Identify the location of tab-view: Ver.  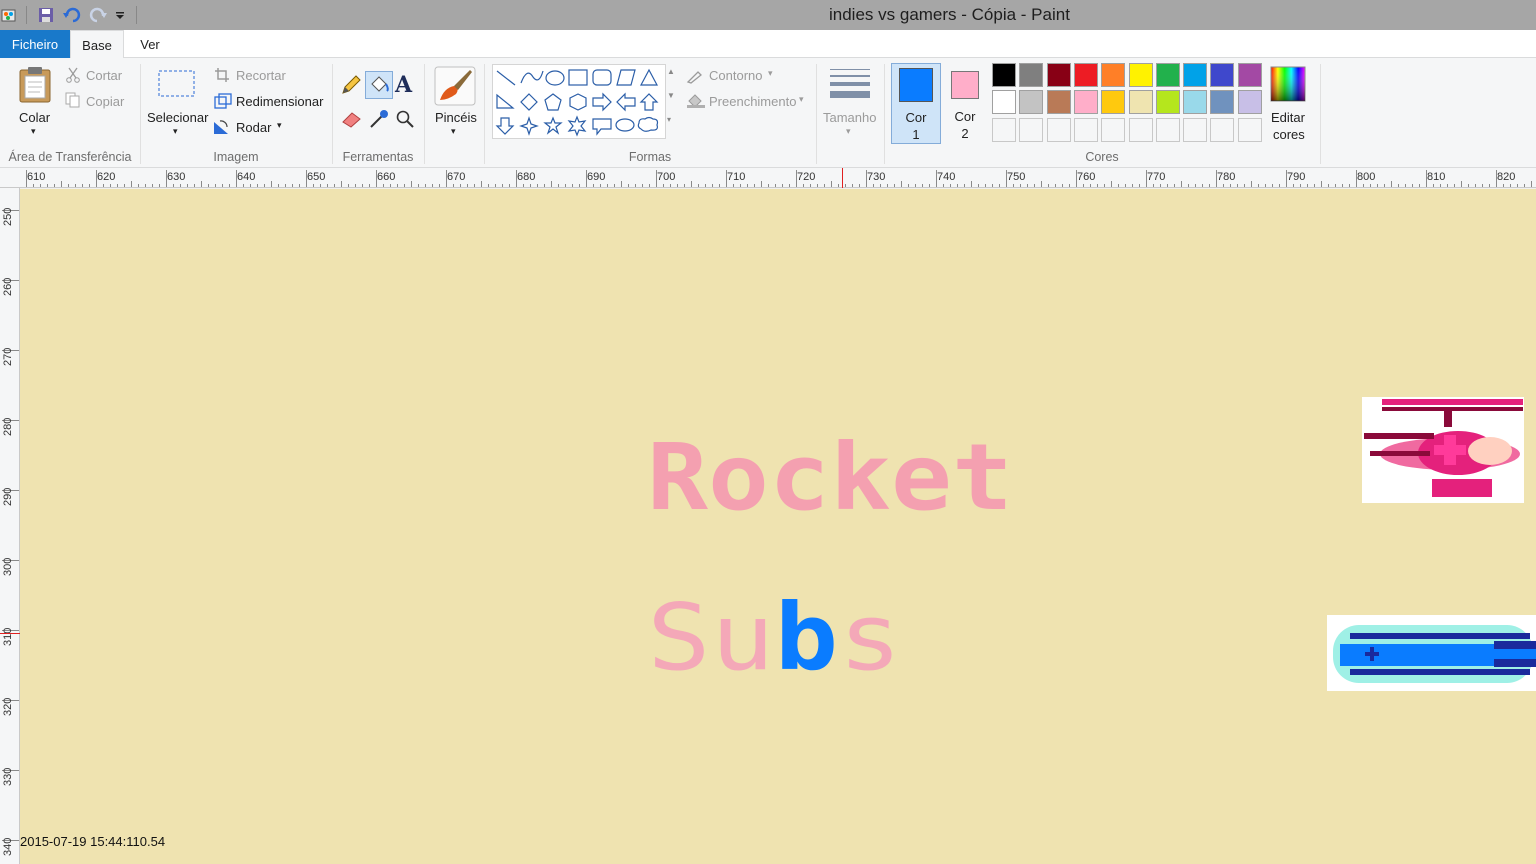
(150, 44).